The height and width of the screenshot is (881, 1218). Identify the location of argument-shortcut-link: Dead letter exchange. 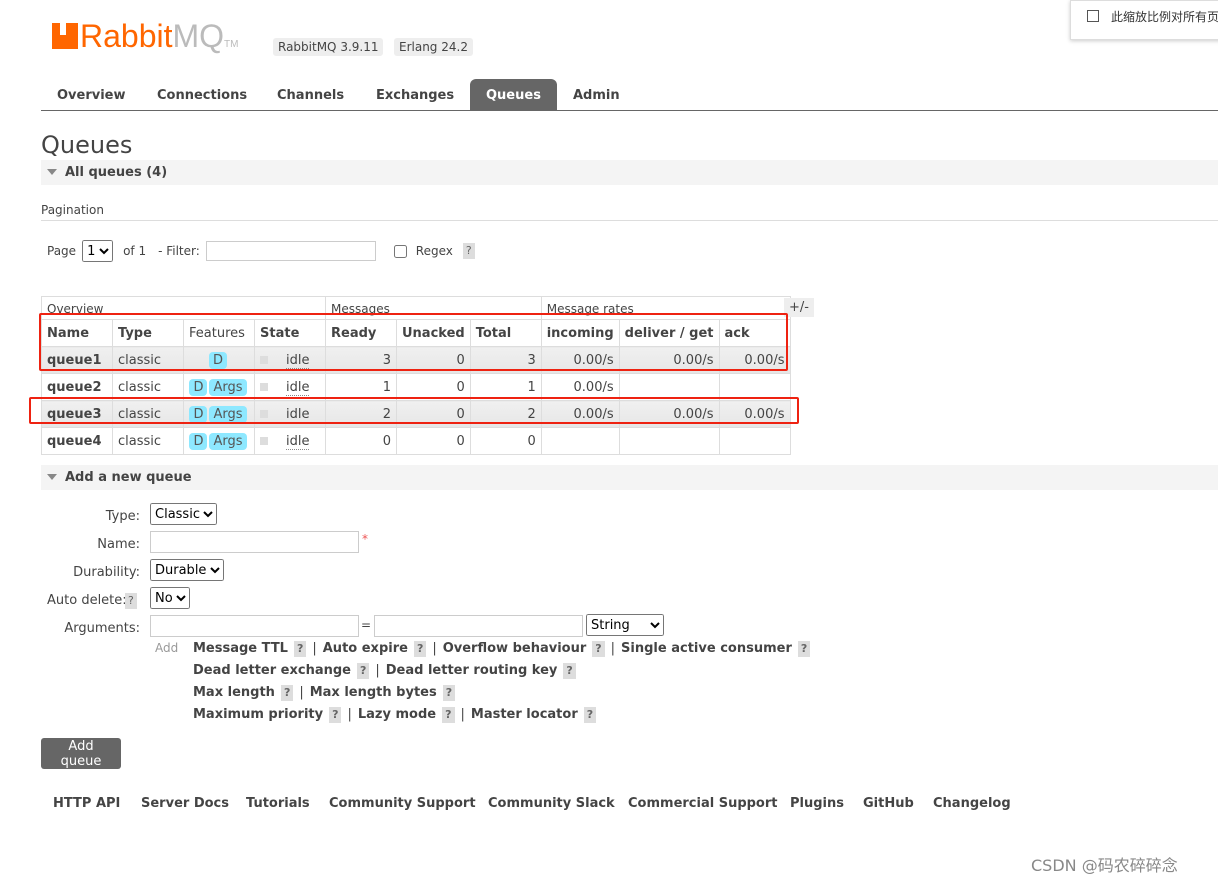
(272, 670).